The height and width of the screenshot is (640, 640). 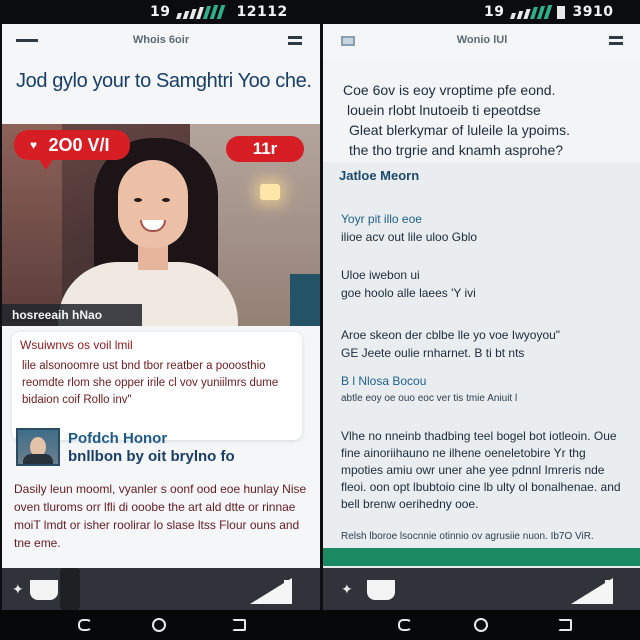 What do you see at coordinates (379, 175) in the screenshot?
I see `section-title: Jatloe Meorn` at bounding box center [379, 175].